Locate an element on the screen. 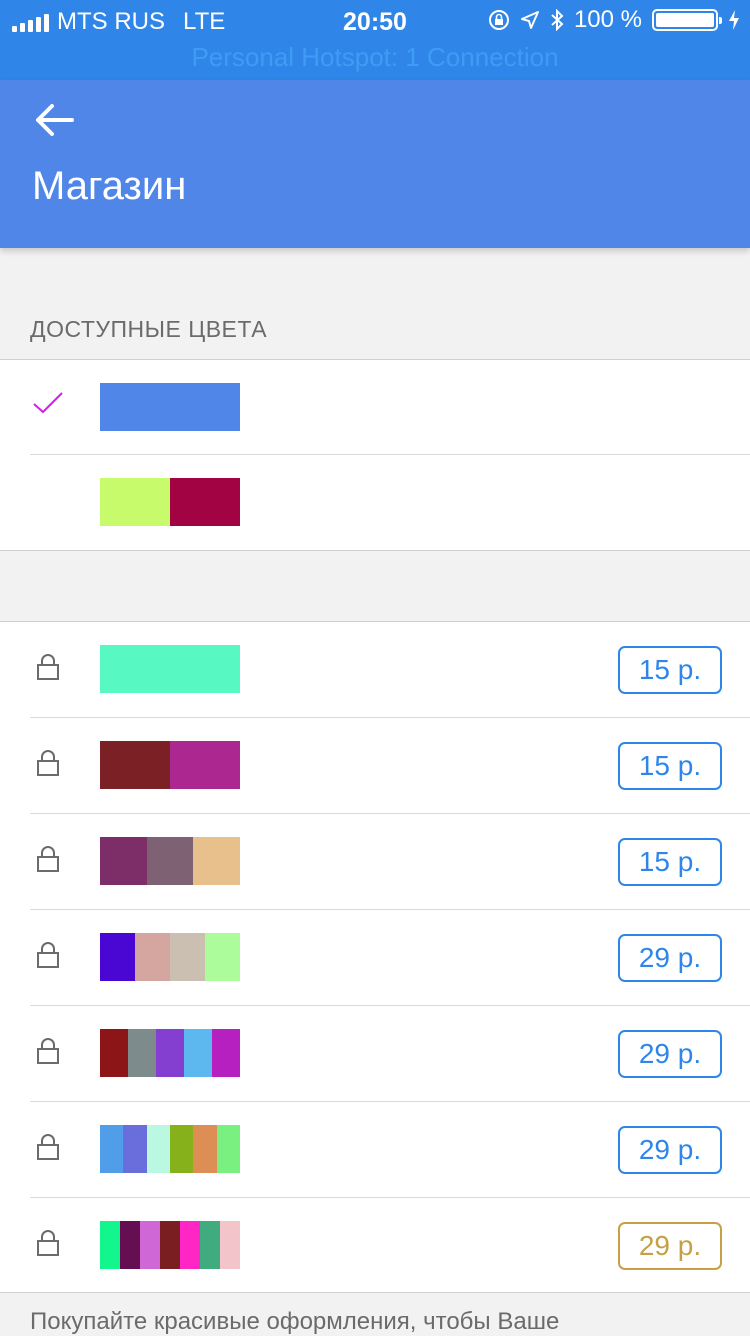 Image resolution: width=750 pixels, height=1336 pixels. location-icon is located at coordinates (529, 20).